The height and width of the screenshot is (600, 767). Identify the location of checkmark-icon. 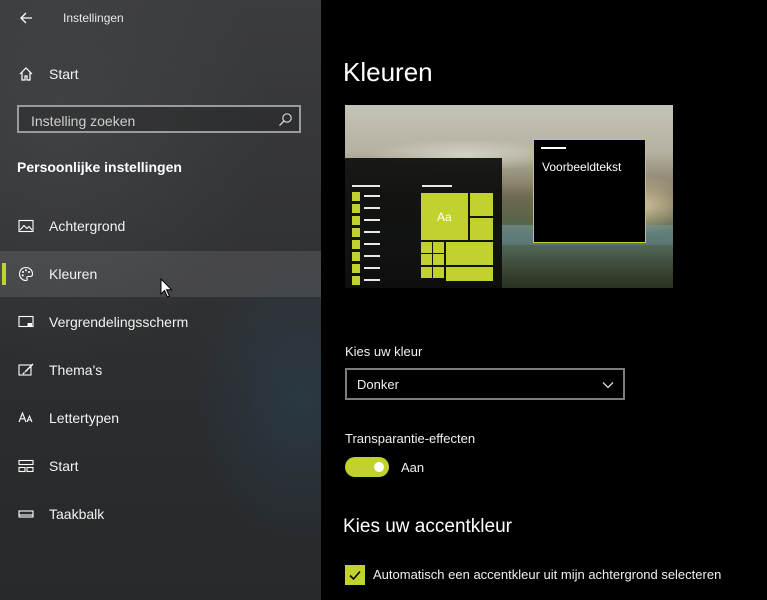
(355, 575).